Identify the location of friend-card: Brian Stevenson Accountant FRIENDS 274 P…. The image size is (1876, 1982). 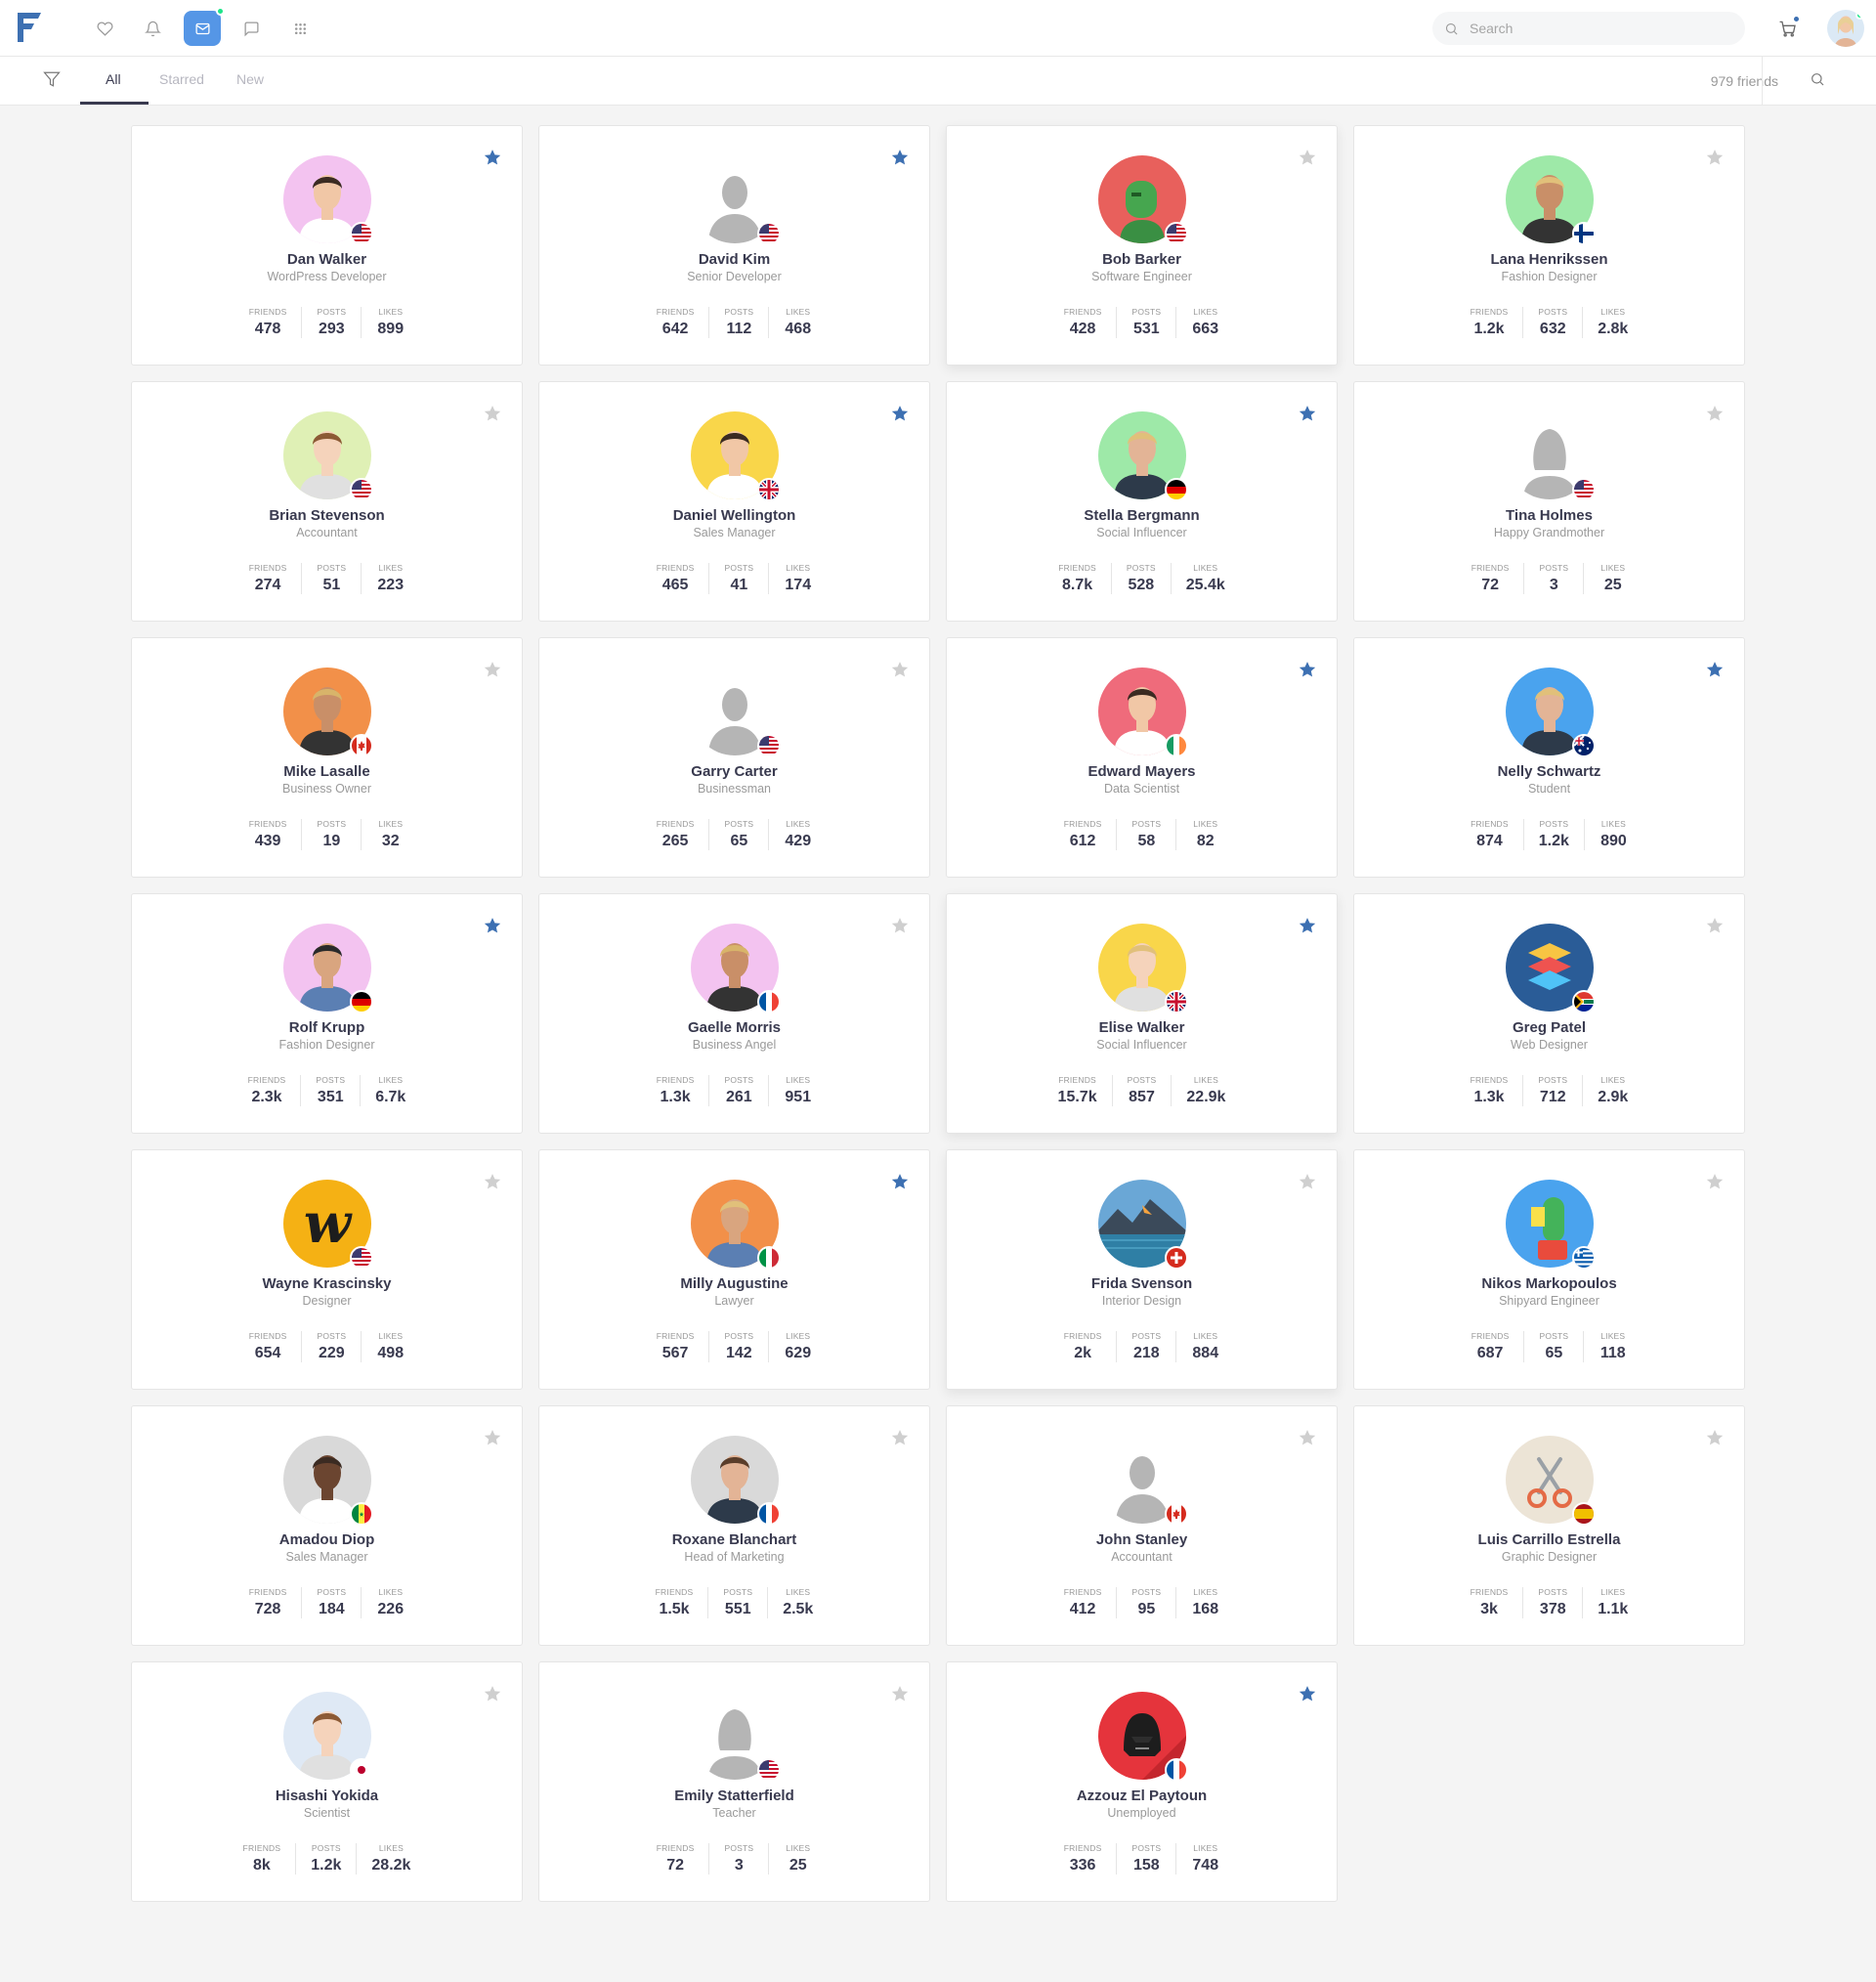
(327, 502).